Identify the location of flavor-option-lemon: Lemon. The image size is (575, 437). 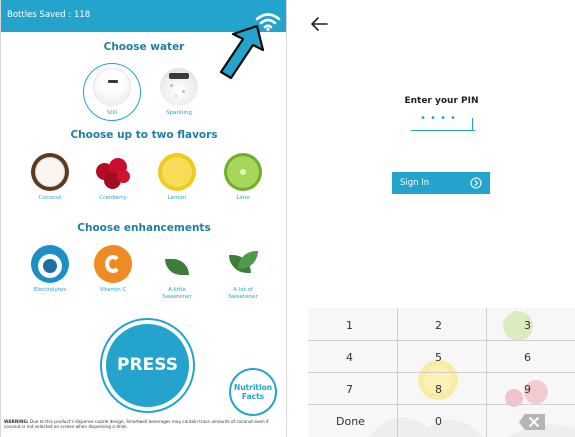
(177, 177).